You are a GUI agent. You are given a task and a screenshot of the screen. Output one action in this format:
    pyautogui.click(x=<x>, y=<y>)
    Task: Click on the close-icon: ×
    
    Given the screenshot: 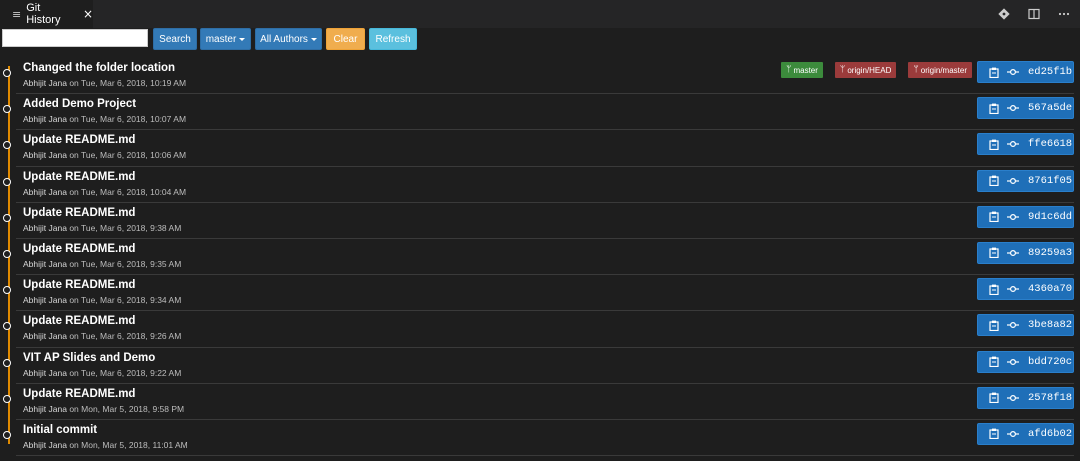 What is the action you would take?
    pyautogui.click(x=88, y=14)
    